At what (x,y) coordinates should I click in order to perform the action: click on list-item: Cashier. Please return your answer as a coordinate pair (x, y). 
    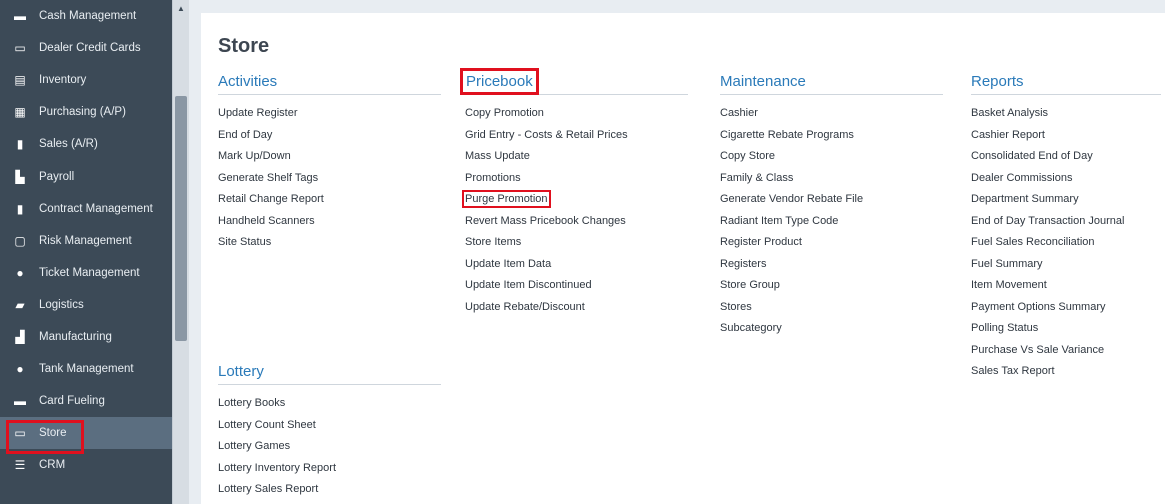
    Looking at the image, I should click on (831, 118).